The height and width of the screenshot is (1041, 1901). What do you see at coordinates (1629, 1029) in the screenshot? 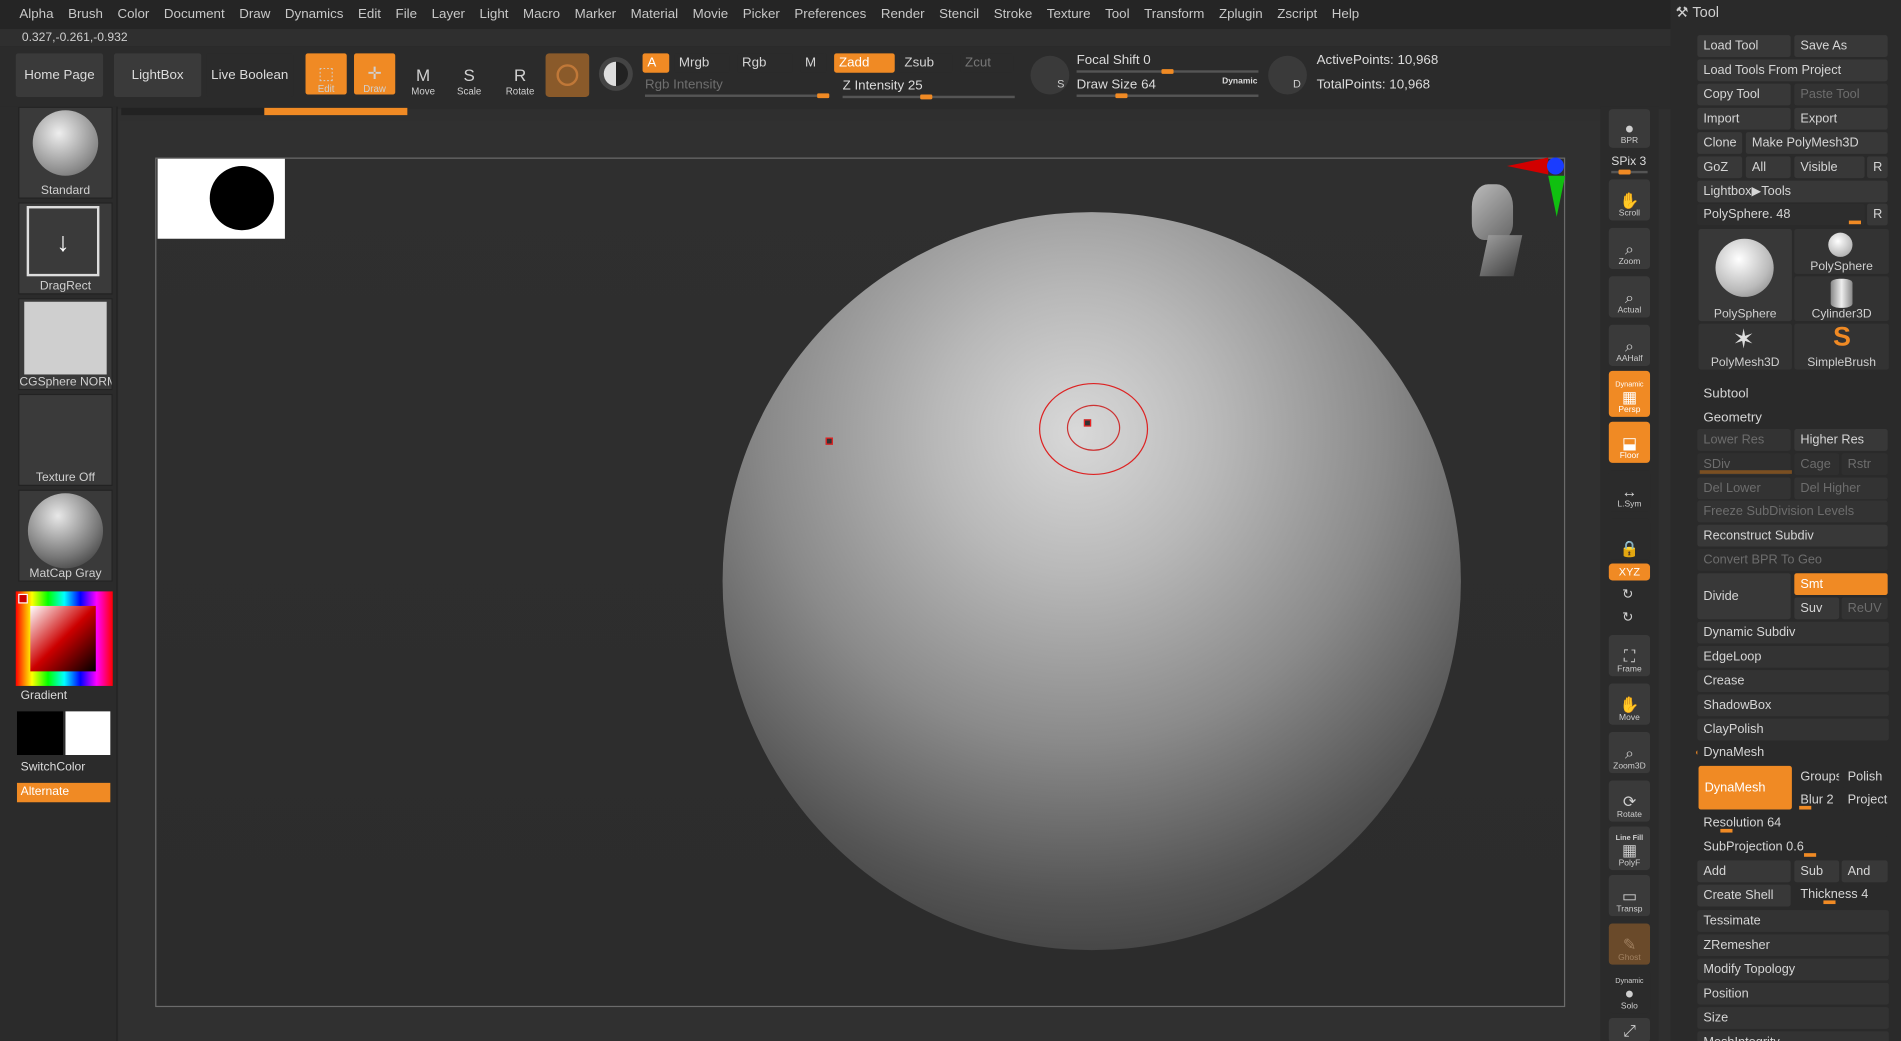
I see `expand-button: ⤢` at bounding box center [1629, 1029].